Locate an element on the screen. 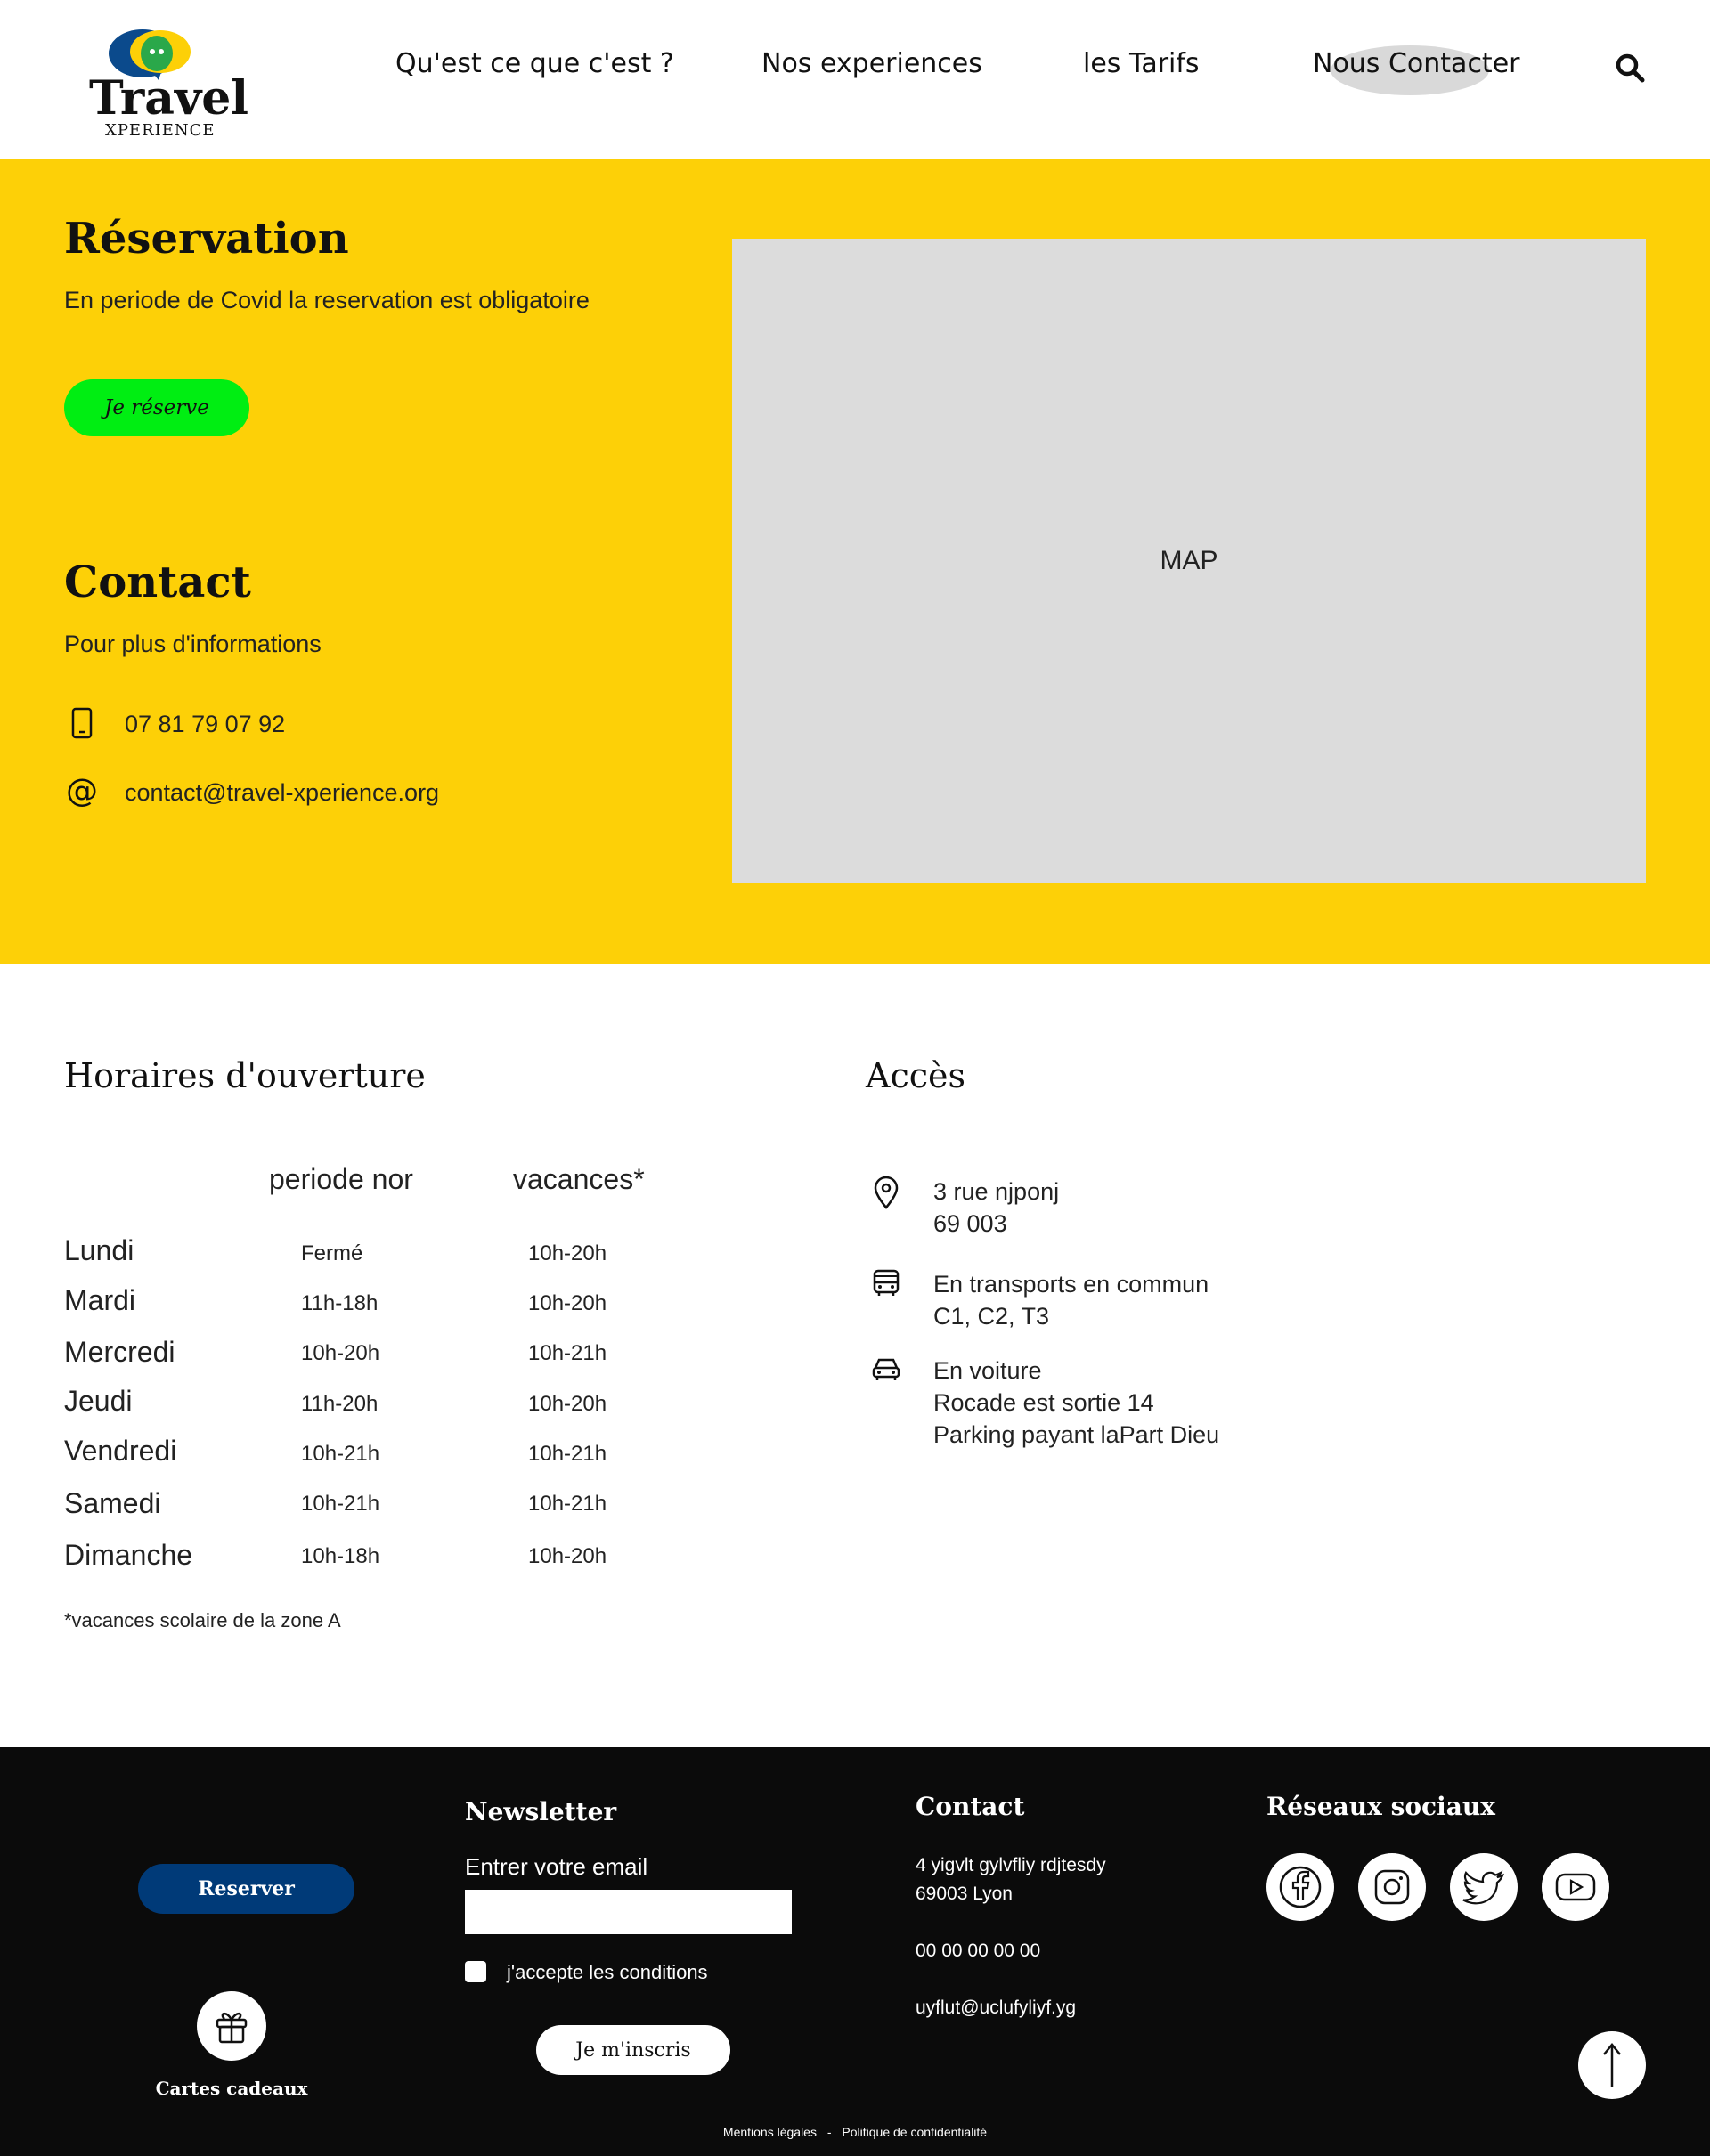  hours-day: Lundi is located at coordinates (99, 1250).